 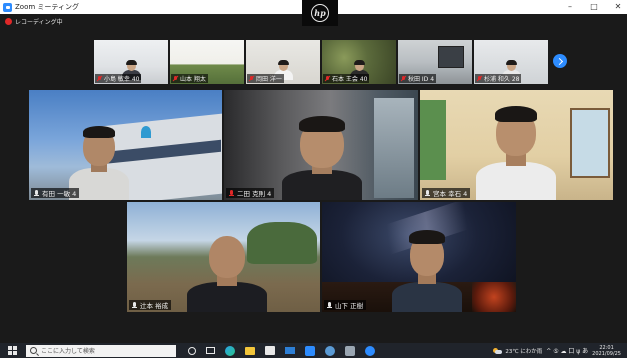 I want to click on zoom-taskbar-icon, so click(x=310, y=350).